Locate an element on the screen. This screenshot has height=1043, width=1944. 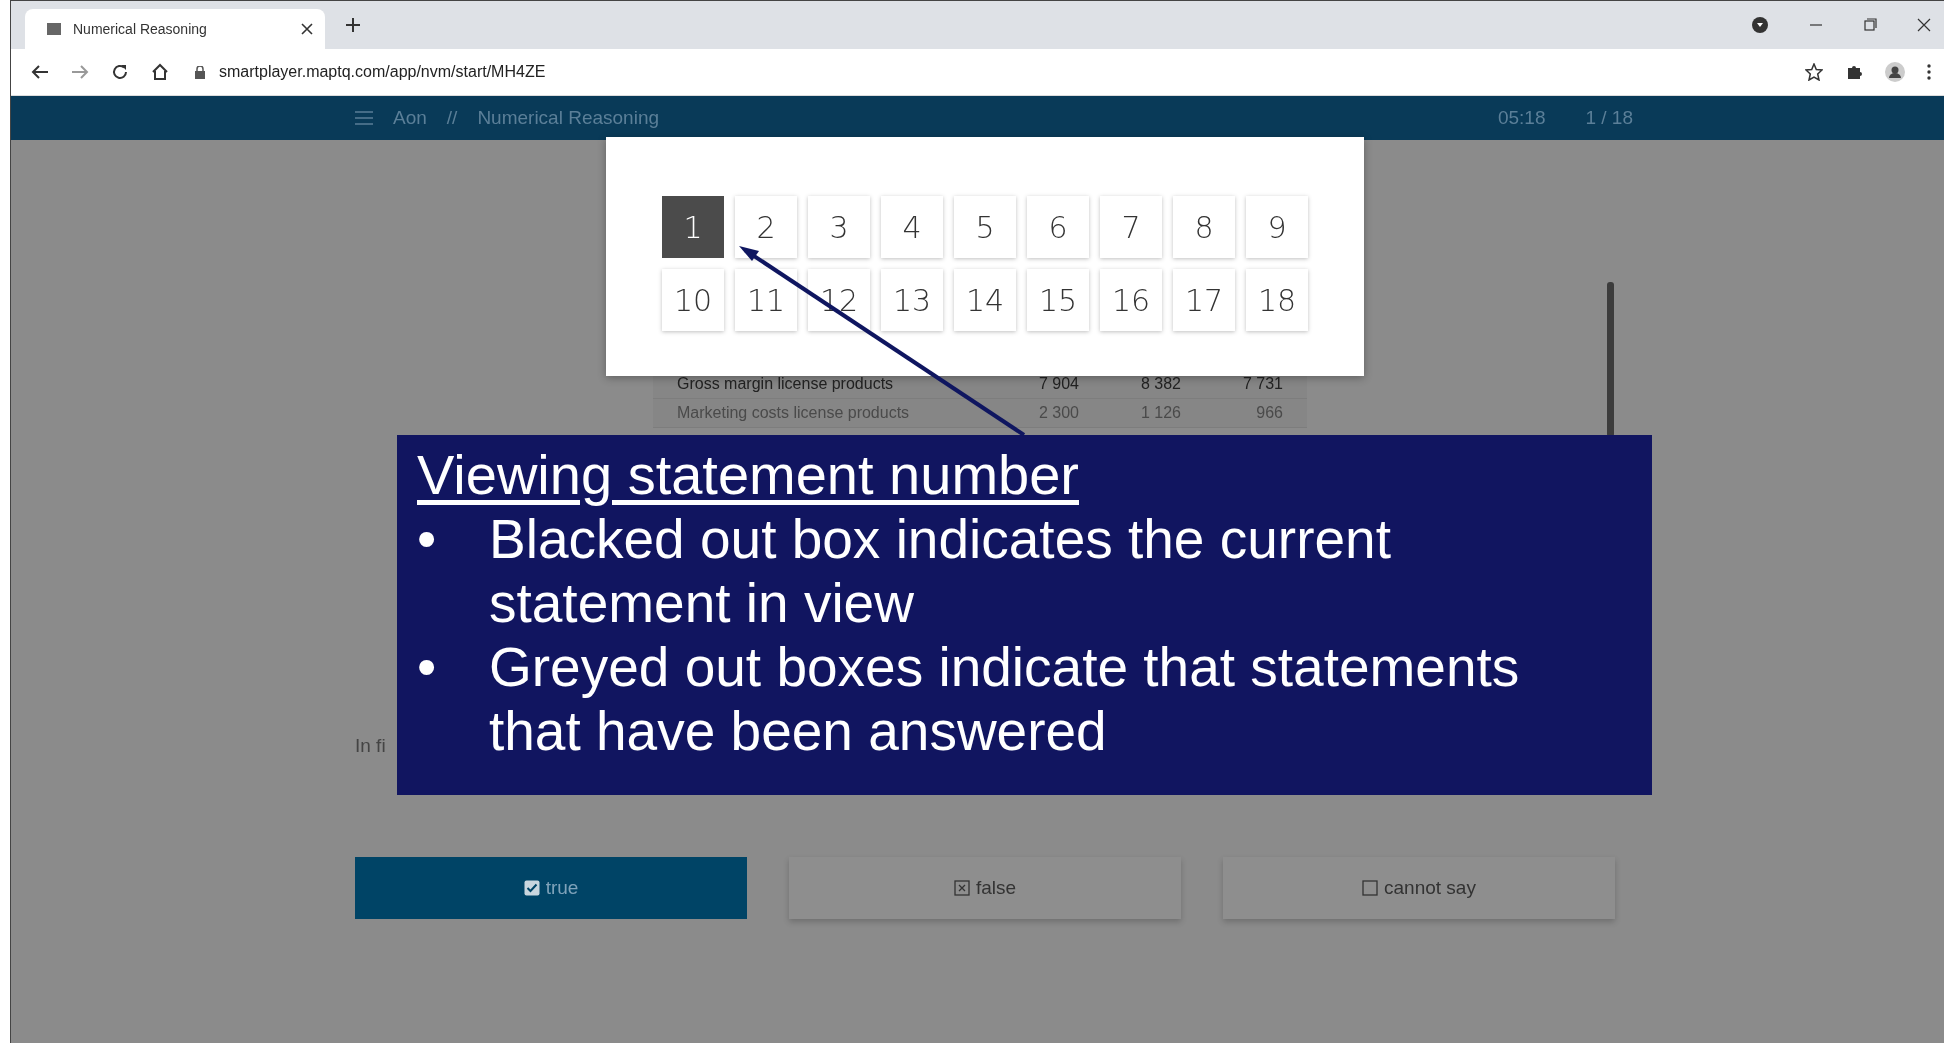
answer-button: true is located at coordinates (551, 888).